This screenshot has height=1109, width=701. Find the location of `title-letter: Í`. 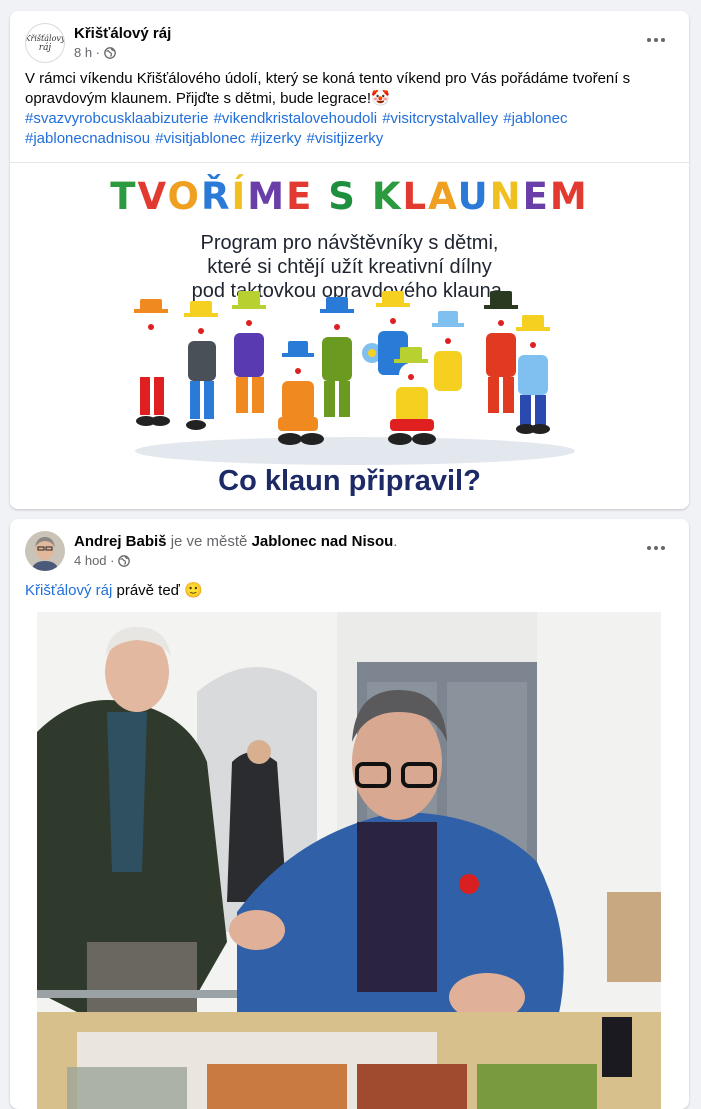

title-letter: Í is located at coordinates (239, 196).